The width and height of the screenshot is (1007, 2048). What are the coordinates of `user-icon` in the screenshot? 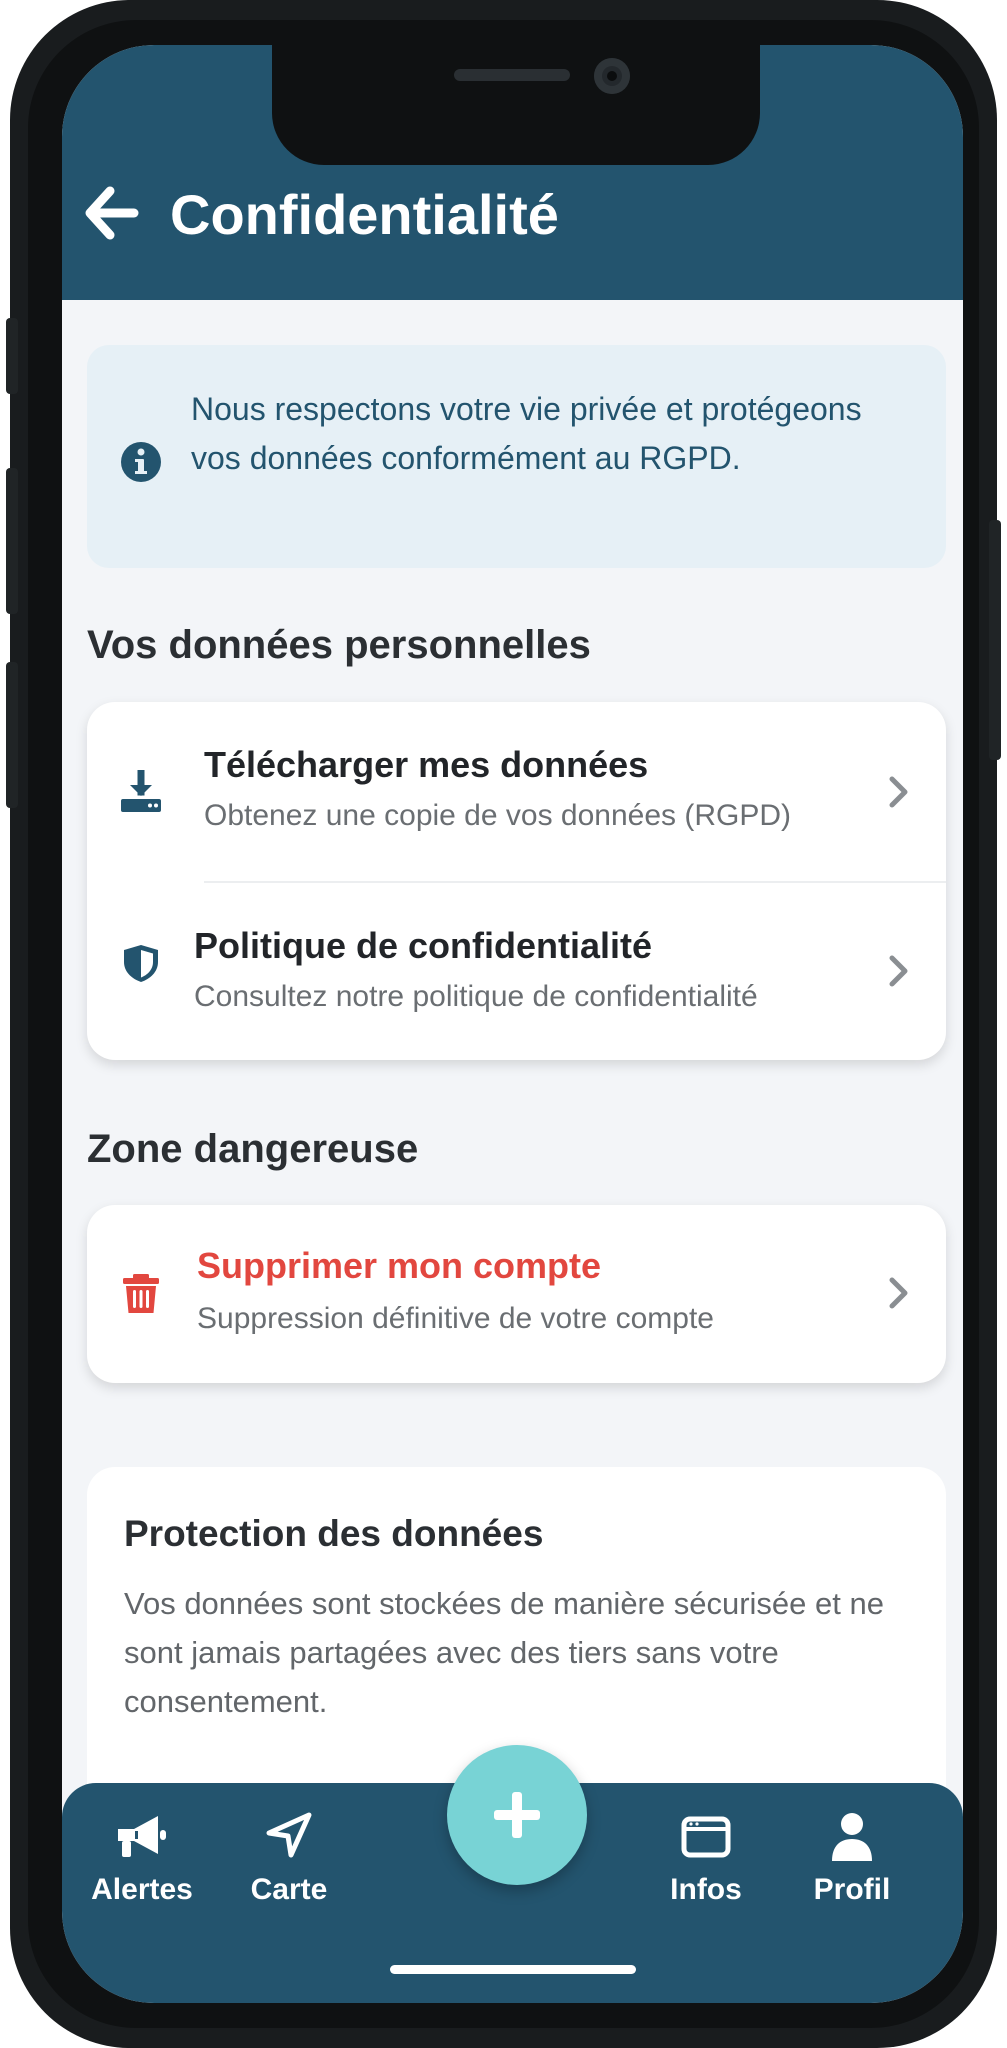 It's located at (852, 1837).